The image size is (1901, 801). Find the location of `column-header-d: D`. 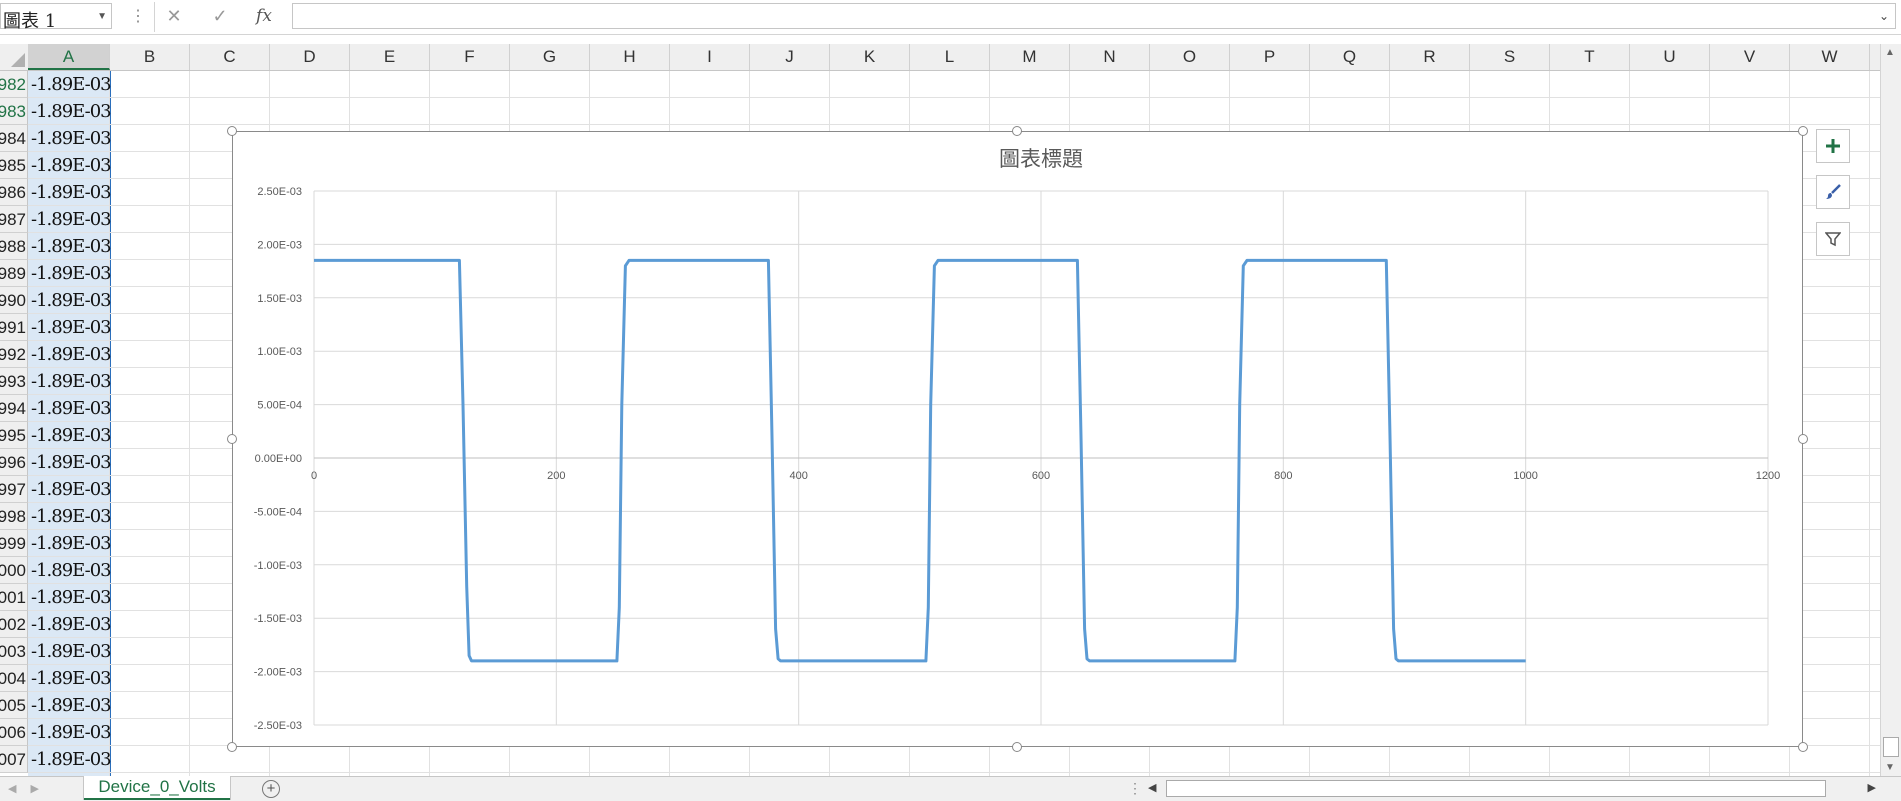

column-header-d: D is located at coordinates (310, 57).